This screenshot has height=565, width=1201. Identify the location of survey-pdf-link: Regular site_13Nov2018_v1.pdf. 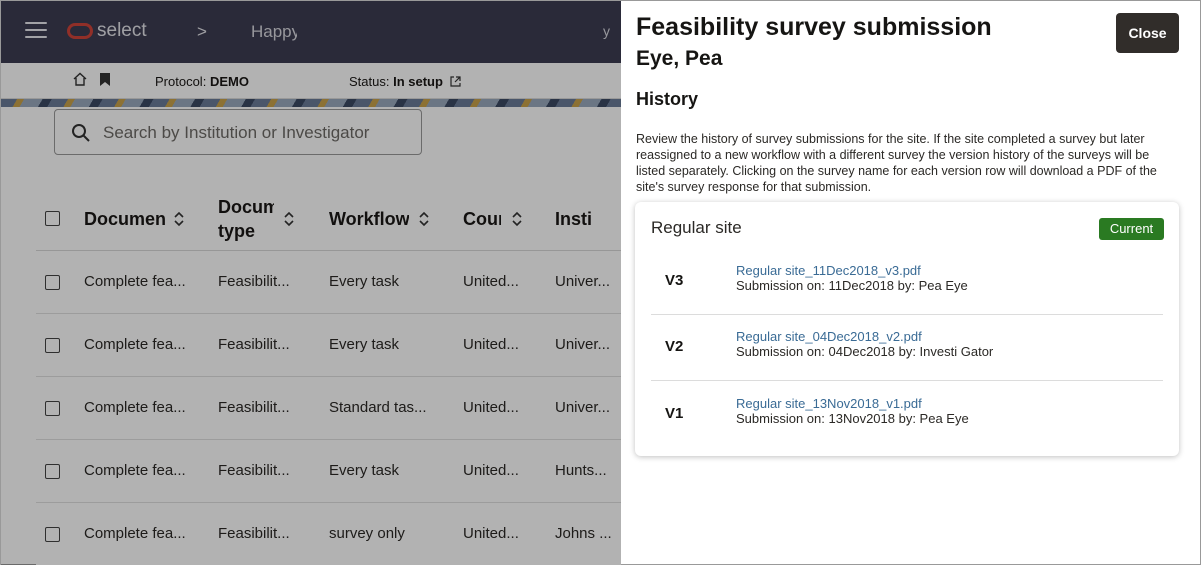
(829, 403).